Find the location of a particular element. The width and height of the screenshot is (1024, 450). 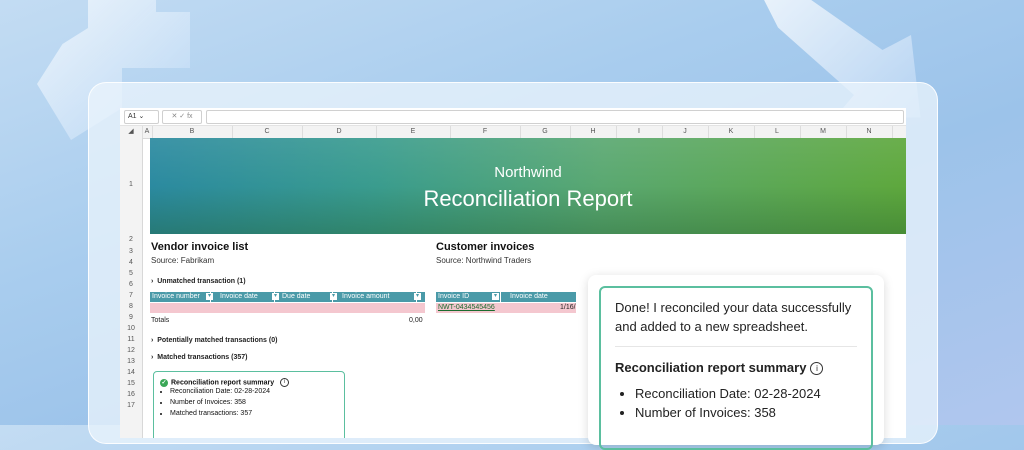

header-due-date: Due date ▾ is located at coordinates (308, 297).